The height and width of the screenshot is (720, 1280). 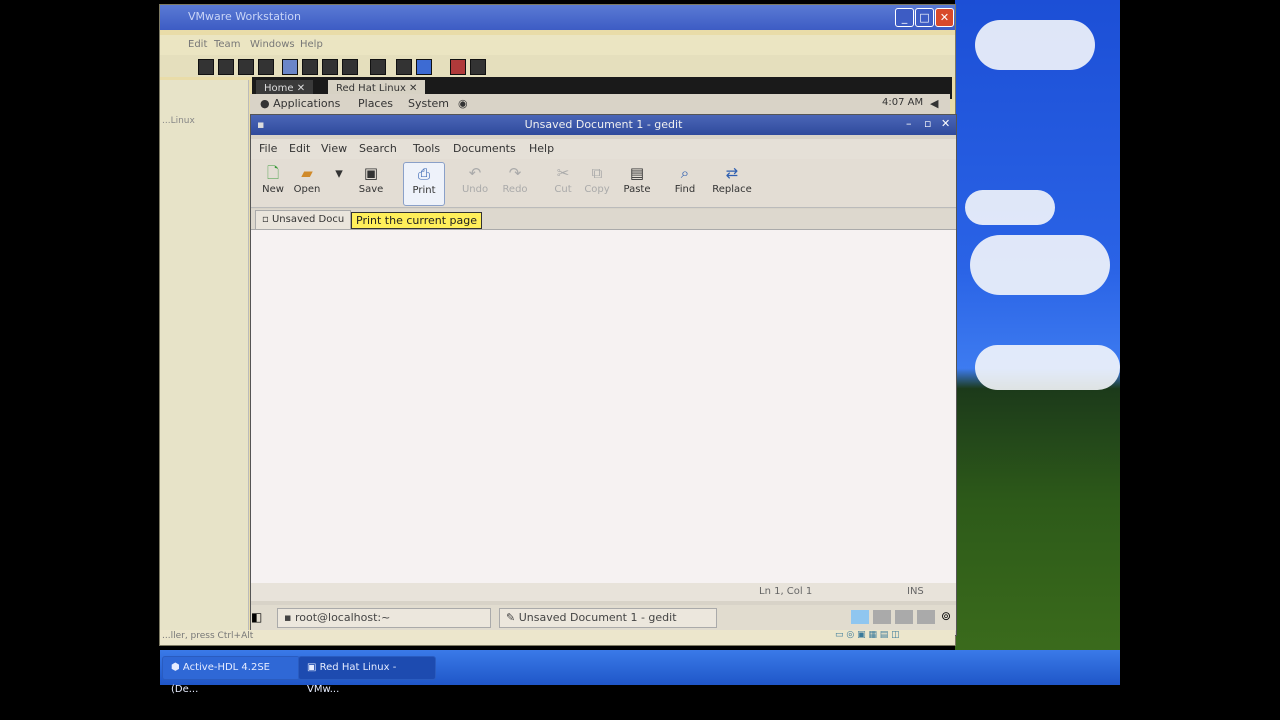 I want to click on taskbar-item-terminal: ▪ root@localhost:~, so click(x=384, y=618).